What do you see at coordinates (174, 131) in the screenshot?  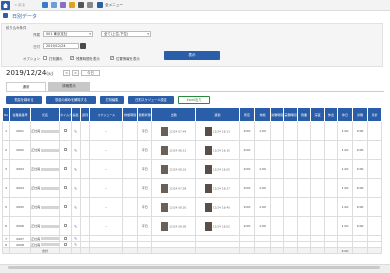 I see `cell-clock-in: 12/24 07:44` at bounding box center [174, 131].